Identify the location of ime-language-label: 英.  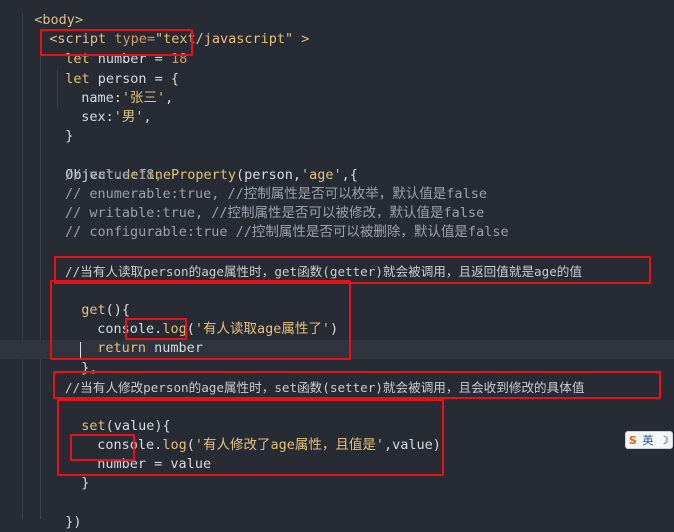
(648, 440).